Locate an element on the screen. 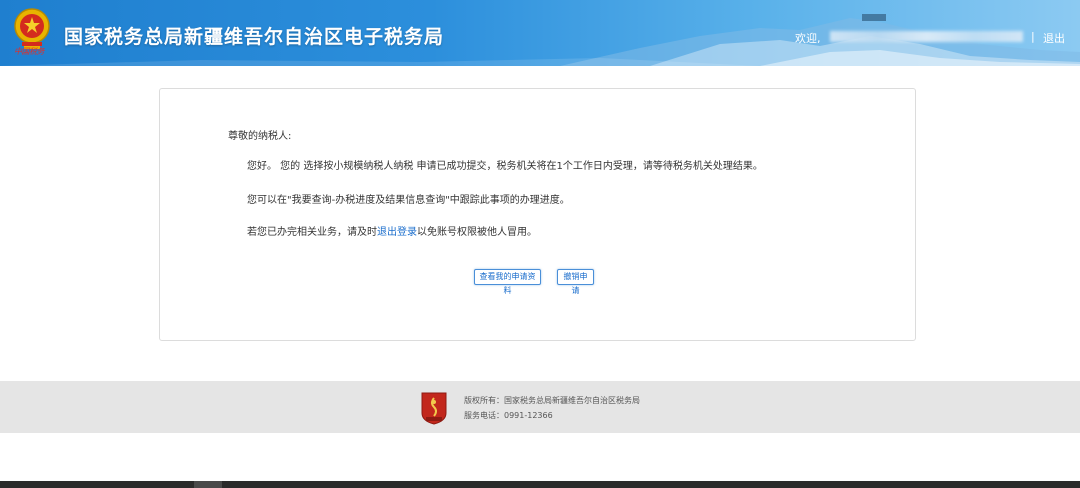  site-title: 国家税务总局新疆维吾尔自治区电子税务局 is located at coordinates (254, 37).